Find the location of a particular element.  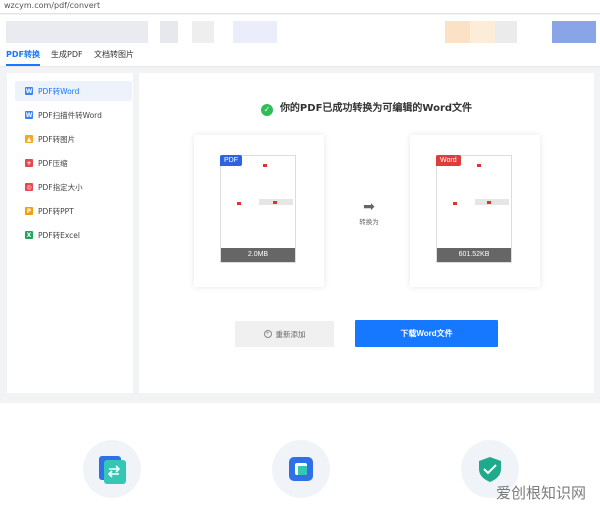

feature-convert is located at coordinates (112, 469).